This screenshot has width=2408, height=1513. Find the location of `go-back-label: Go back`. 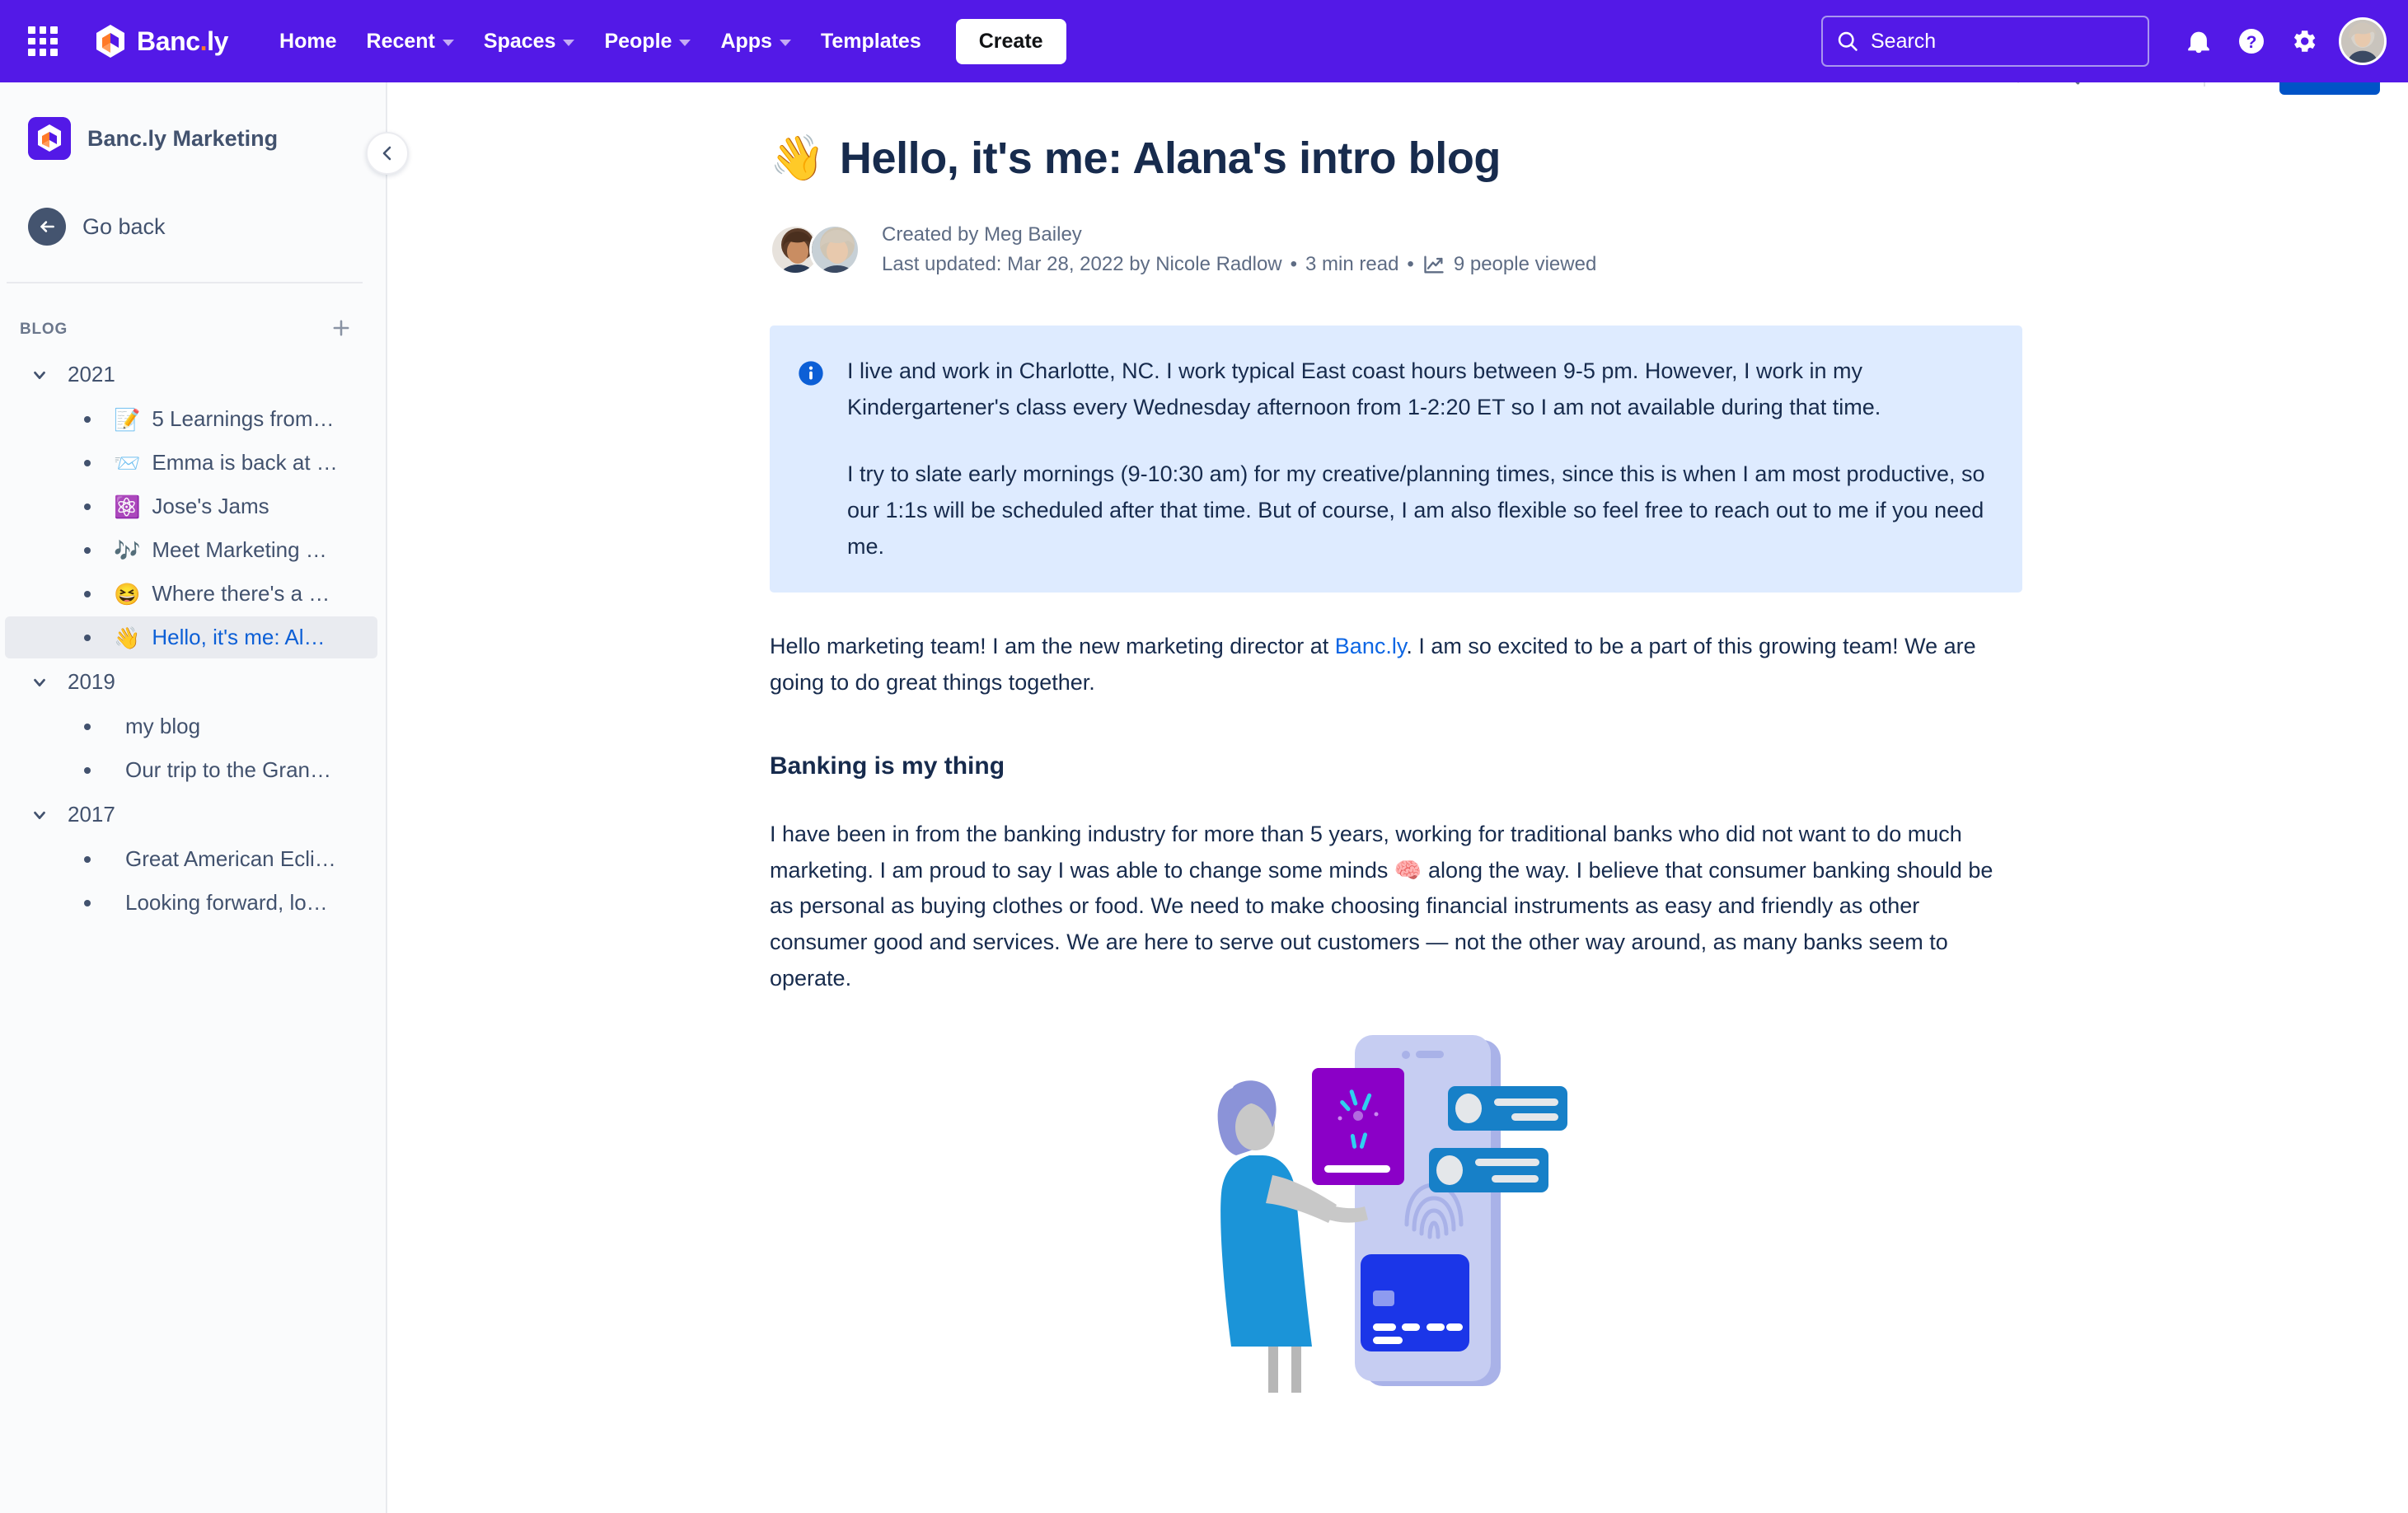

go-back-label: Go back is located at coordinates (124, 226).